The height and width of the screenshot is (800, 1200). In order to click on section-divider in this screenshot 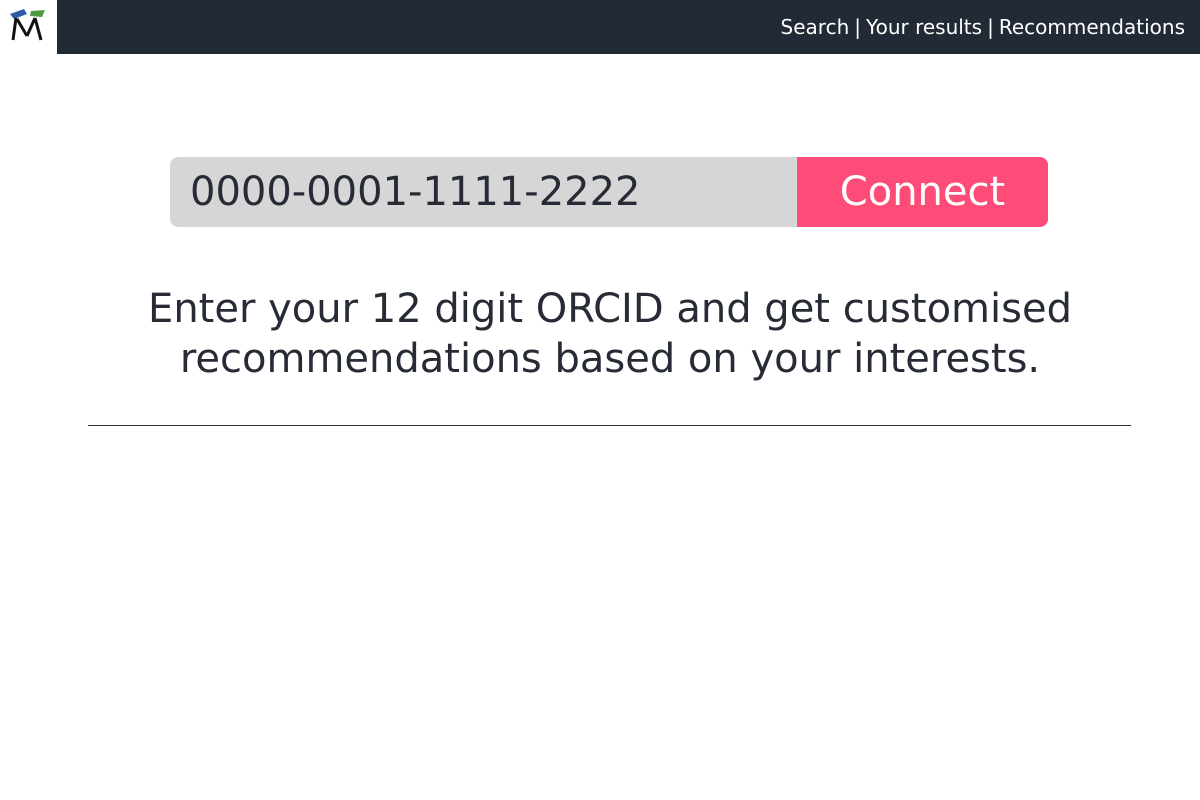, I will do `click(609, 425)`.